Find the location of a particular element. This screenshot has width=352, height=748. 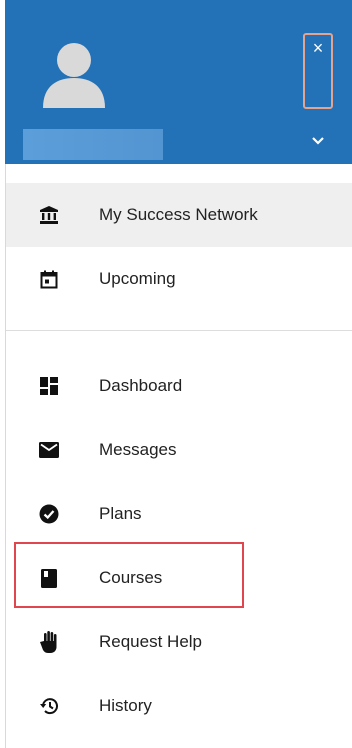

menu-item-my-success-network: My Success Network is located at coordinates (179, 215).